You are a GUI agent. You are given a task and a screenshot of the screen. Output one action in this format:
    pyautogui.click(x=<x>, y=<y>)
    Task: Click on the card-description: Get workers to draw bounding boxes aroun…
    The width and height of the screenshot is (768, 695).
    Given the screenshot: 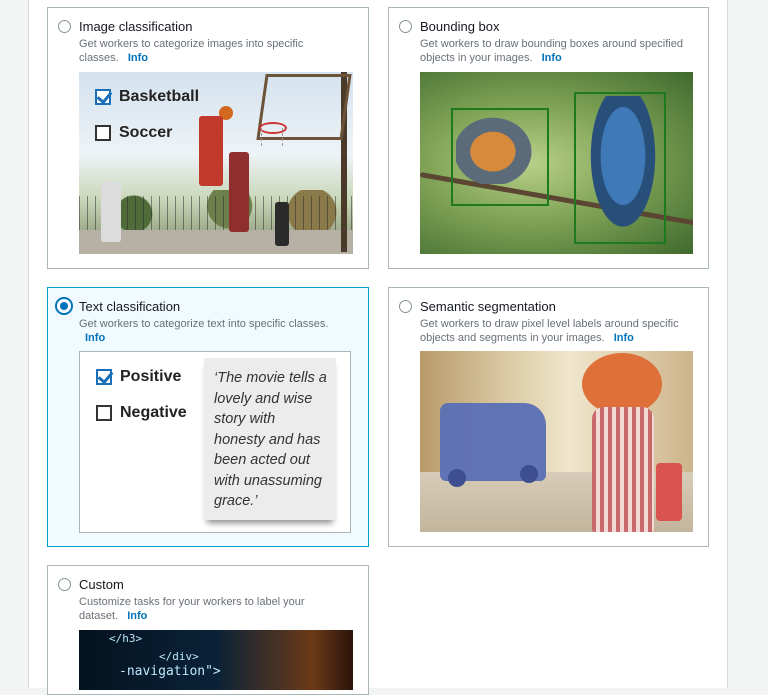 What is the action you would take?
    pyautogui.click(x=557, y=51)
    